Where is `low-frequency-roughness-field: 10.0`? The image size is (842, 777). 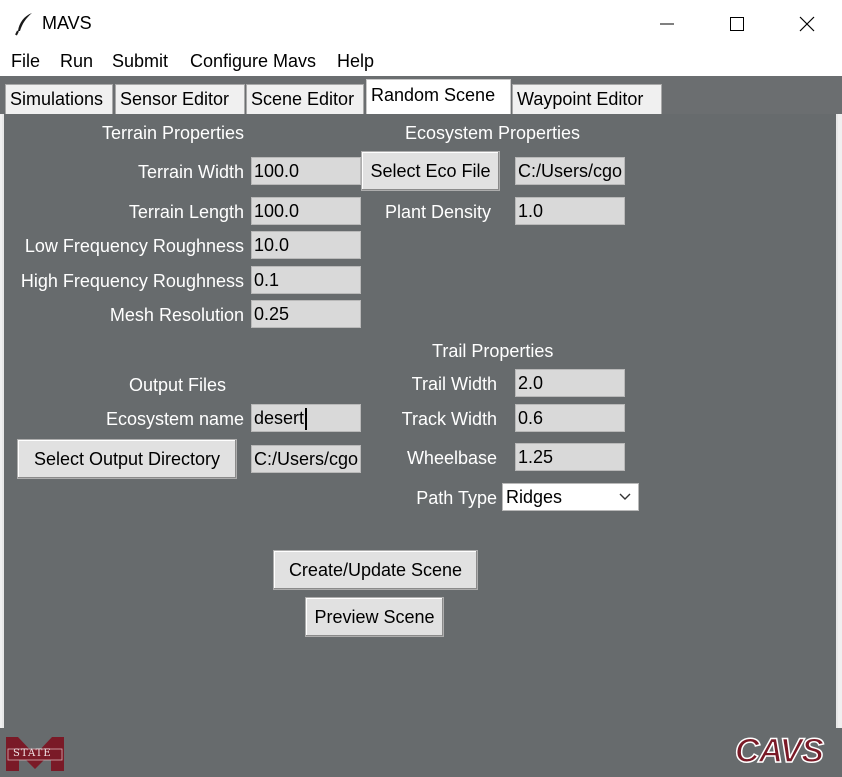
low-frequency-roughness-field: 10.0 is located at coordinates (306, 245).